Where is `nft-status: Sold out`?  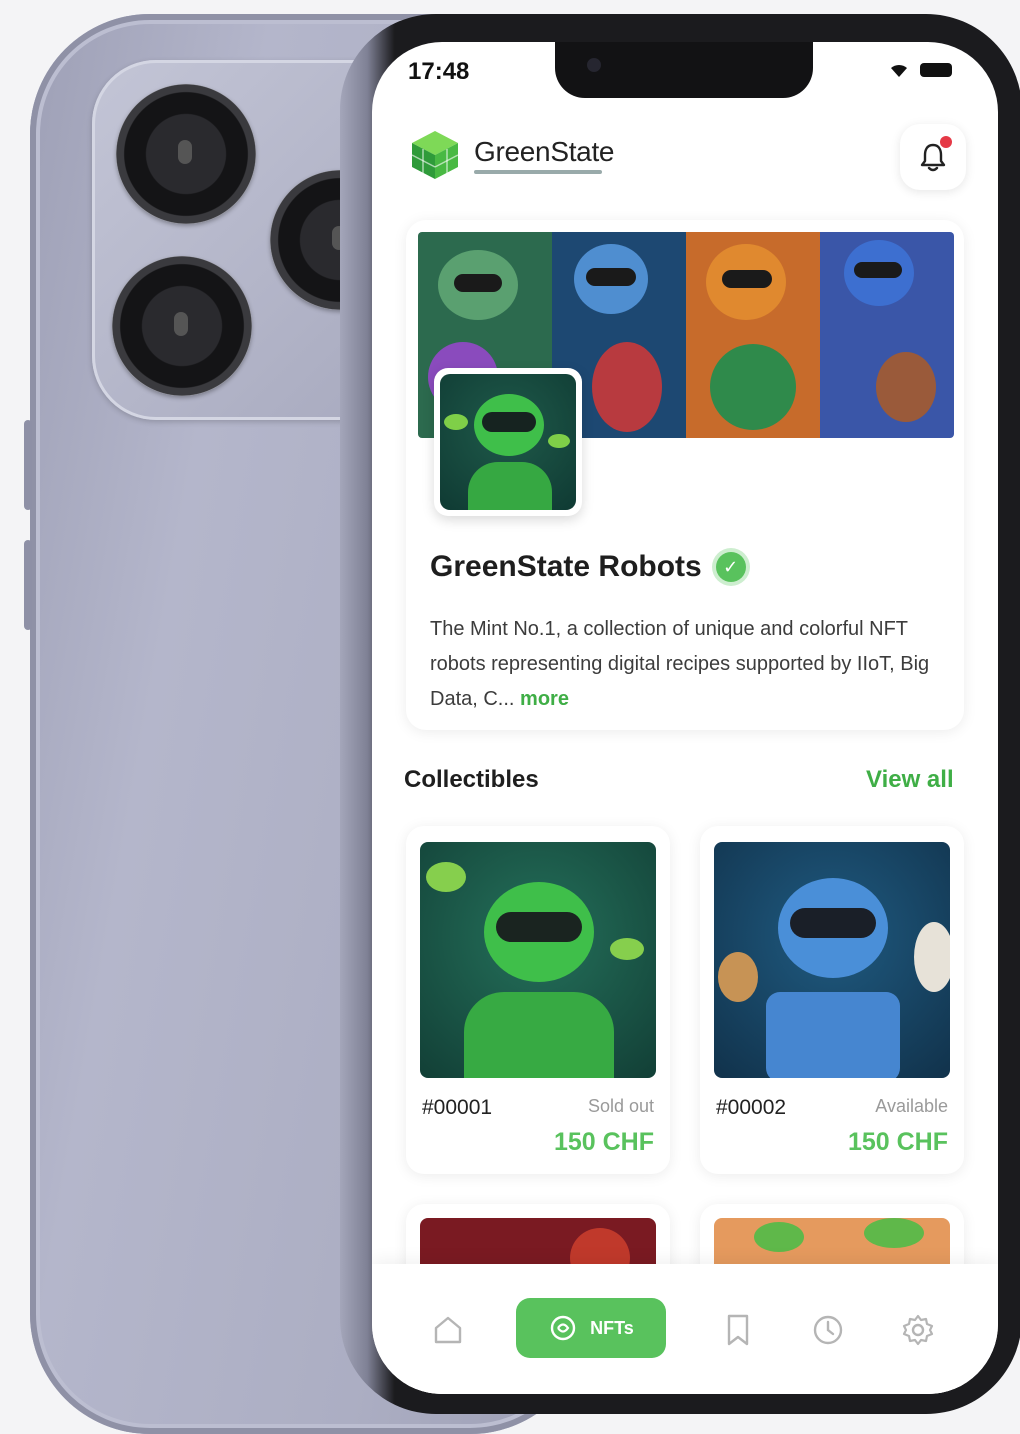
nft-status: Sold out is located at coordinates (620, 1106).